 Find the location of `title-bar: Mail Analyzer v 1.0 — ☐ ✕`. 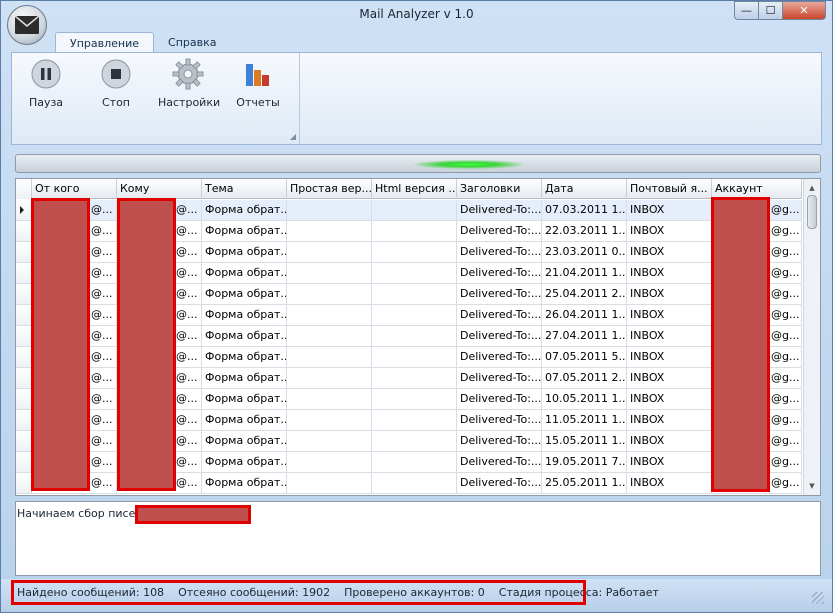

title-bar: Mail Analyzer v 1.0 — ☐ ✕ is located at coordinates (416, 23).